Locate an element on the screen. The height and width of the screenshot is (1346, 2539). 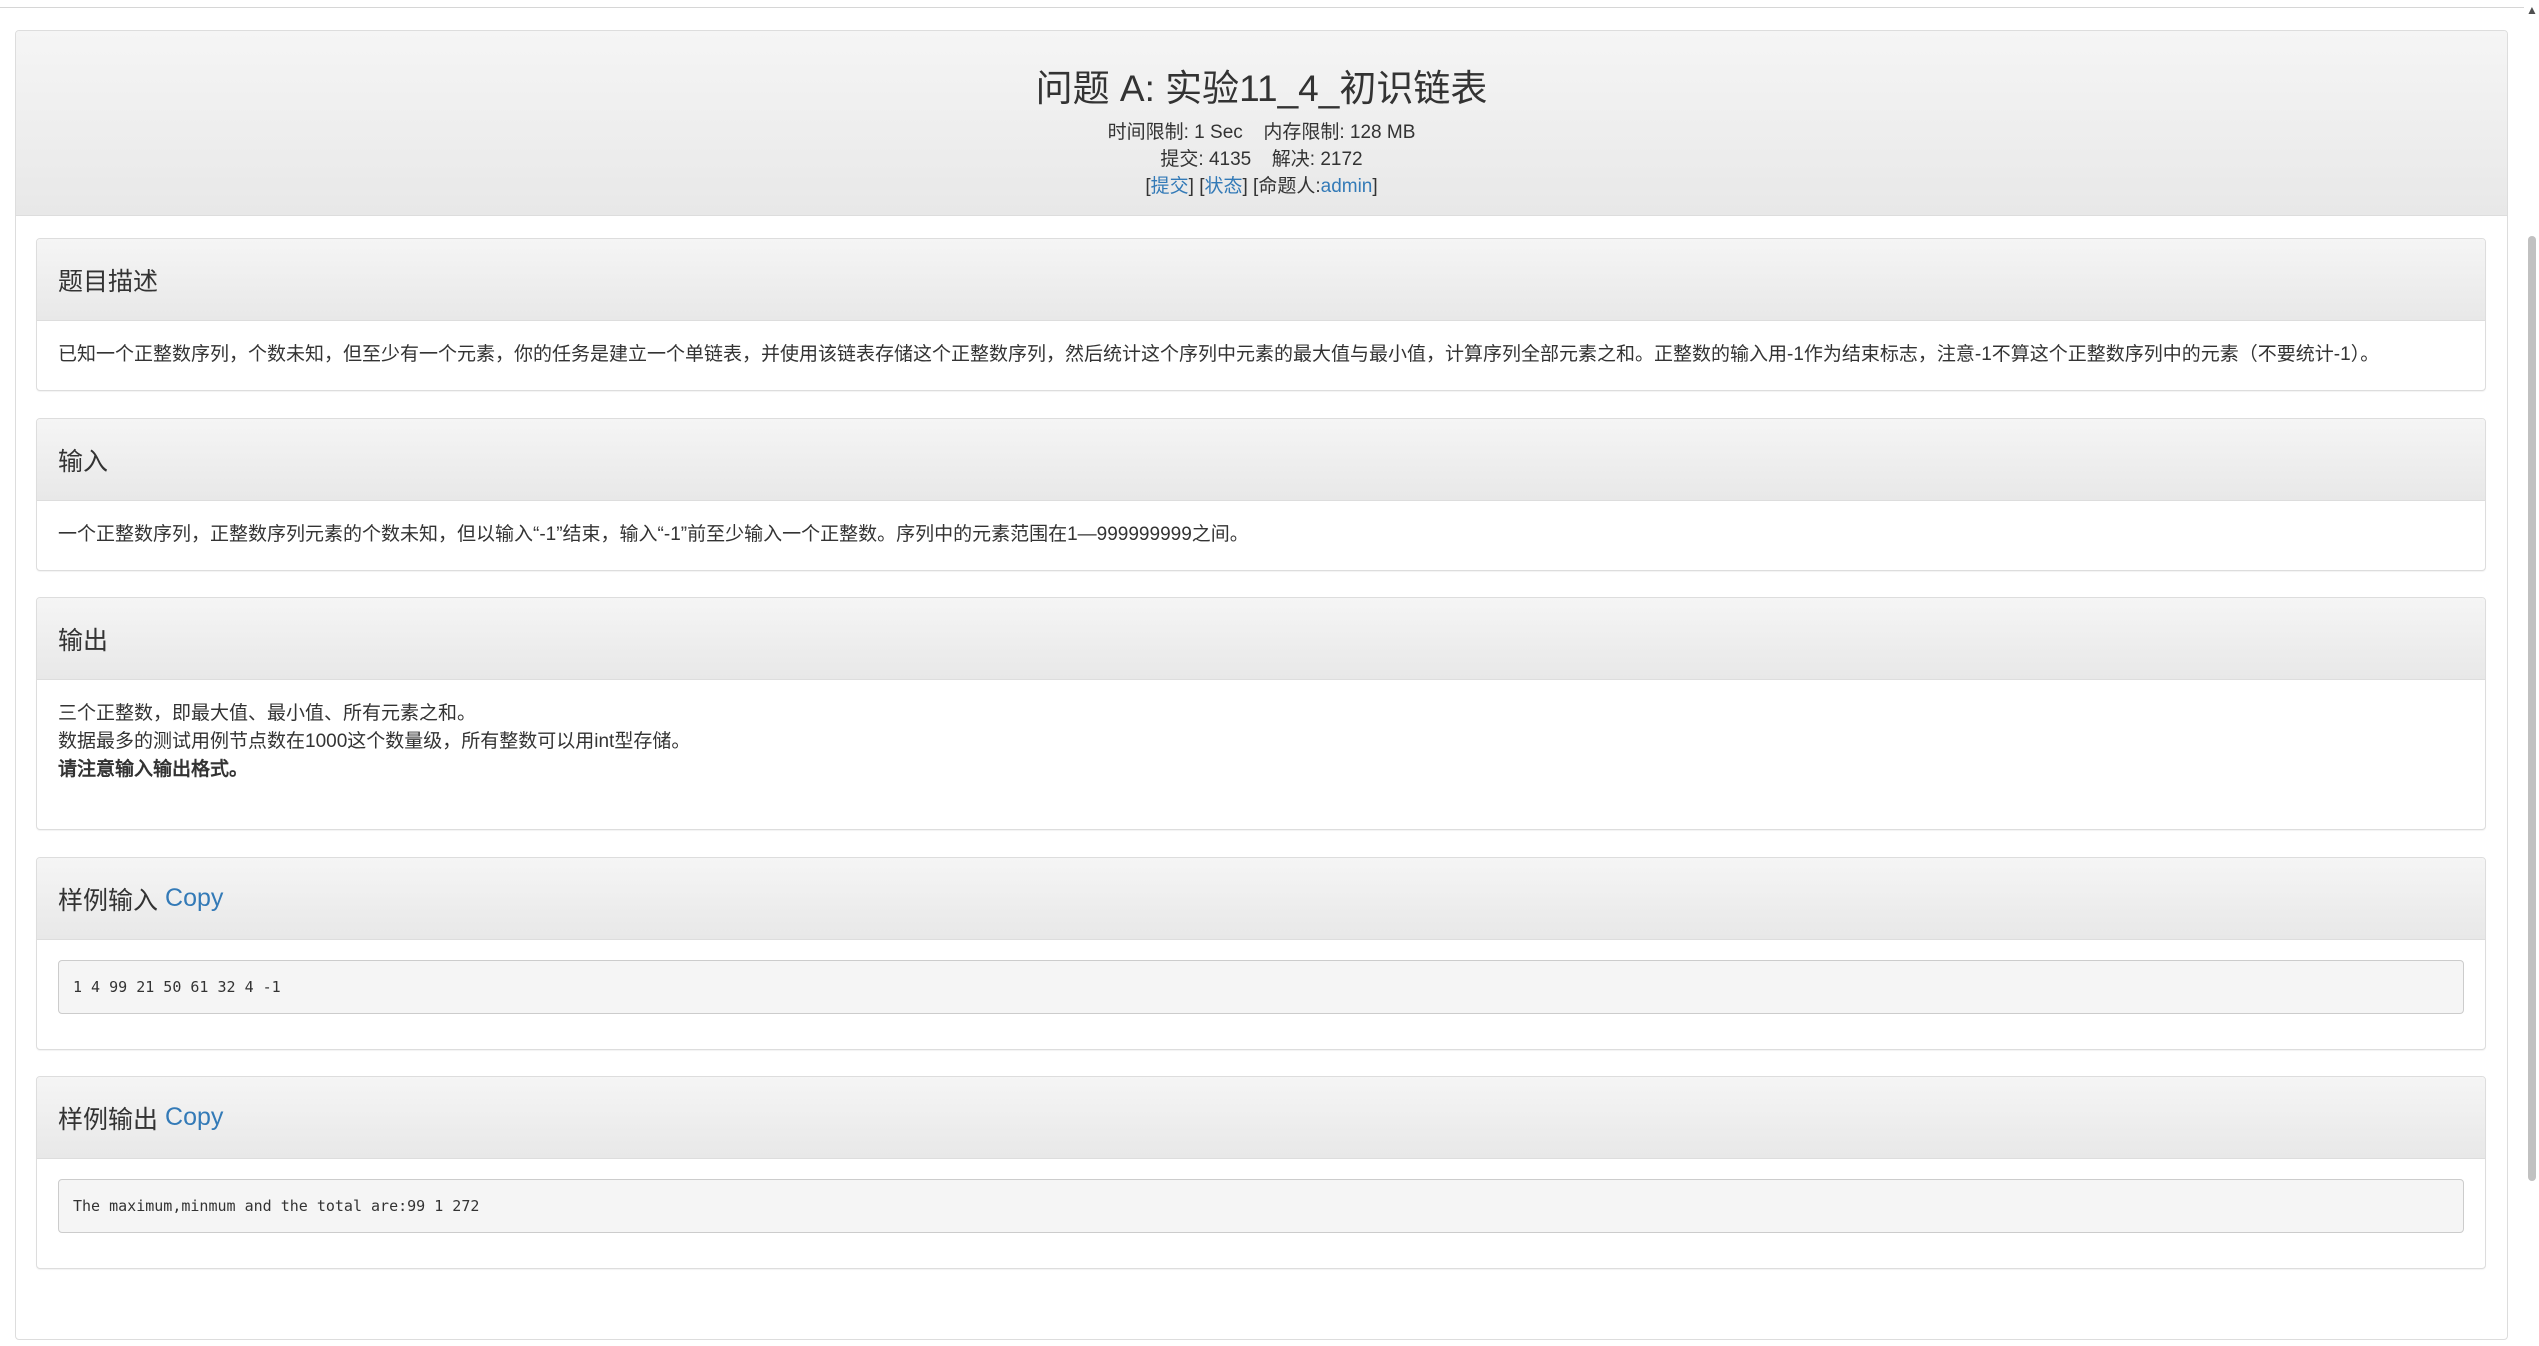
sample-input-panel: 样例输入 Copy 1 4 99 21 50 61 32 4 -1 is located at coordinates (1261, 953).